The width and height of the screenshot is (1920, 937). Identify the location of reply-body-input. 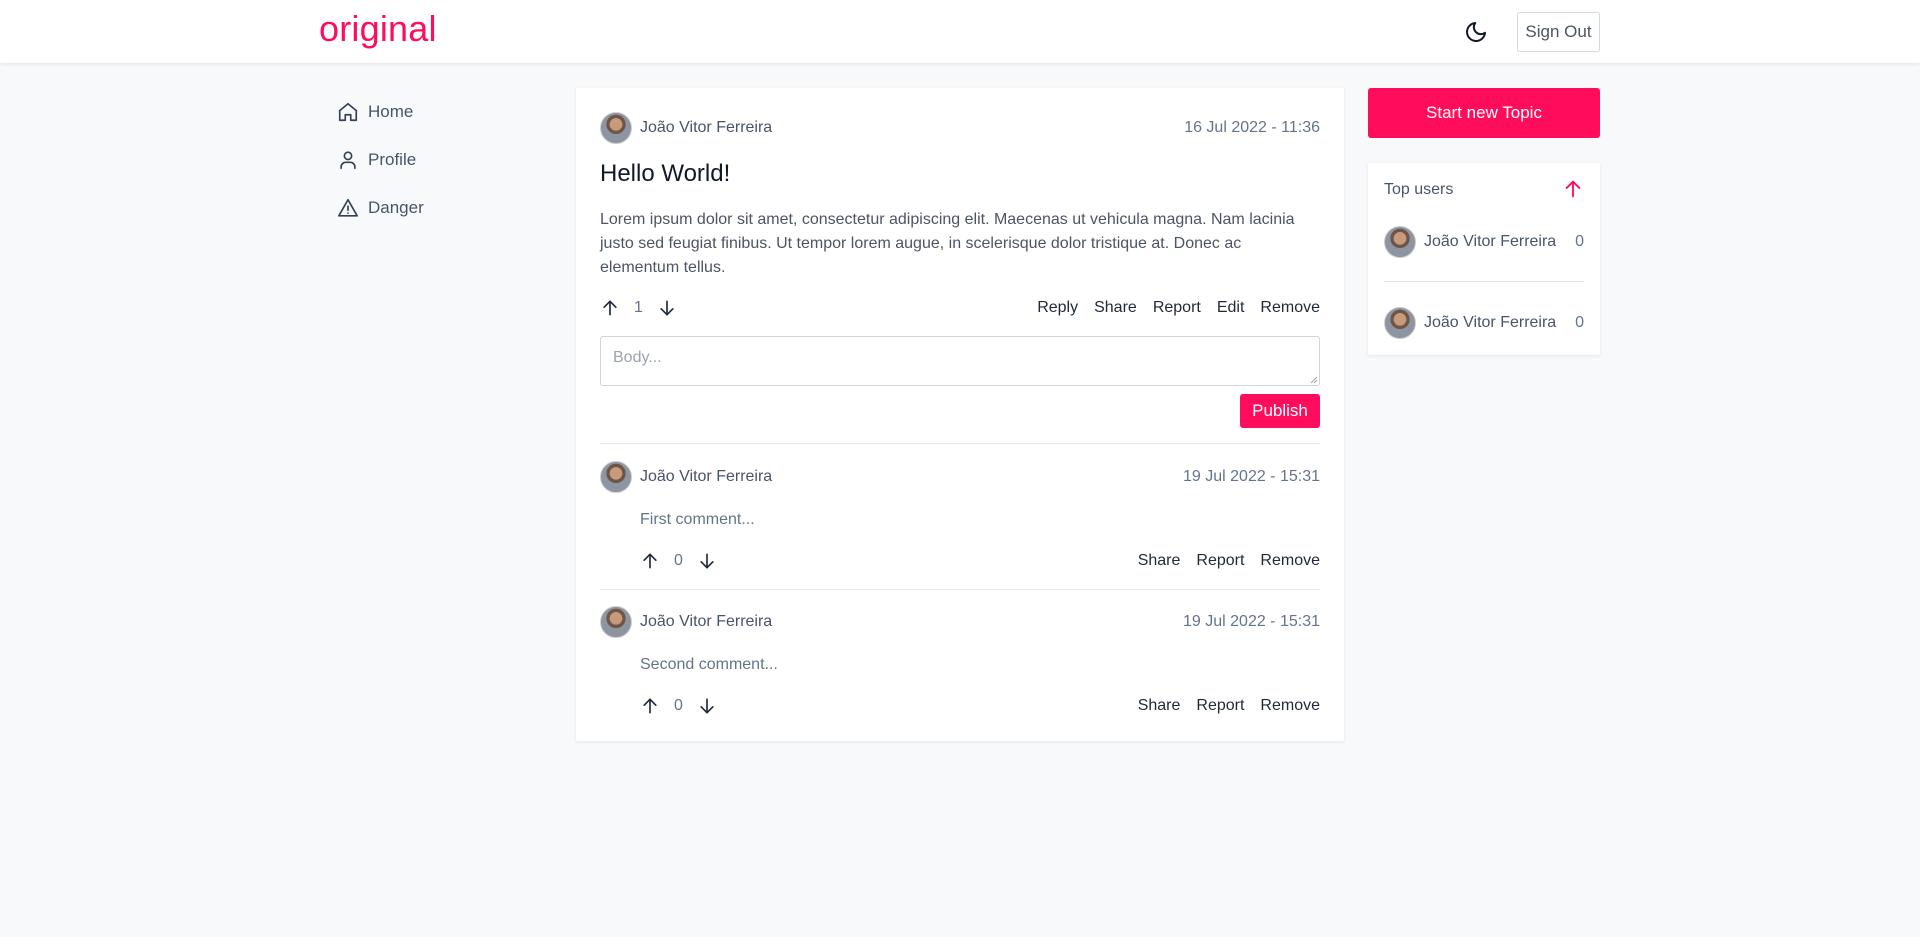
(960, 361).